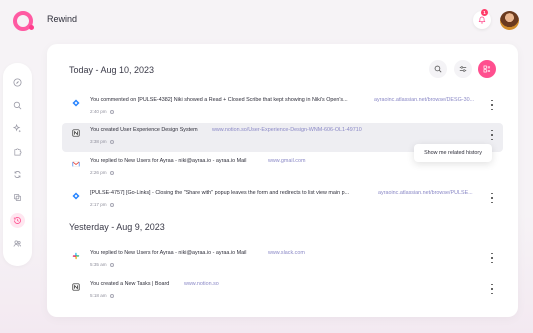 This screenshot has height=333, width=533. Describe the element at coordinates (112, 70) in the screenshot. I see `section-title-today: Today - Aug 10, 2023` at that location.